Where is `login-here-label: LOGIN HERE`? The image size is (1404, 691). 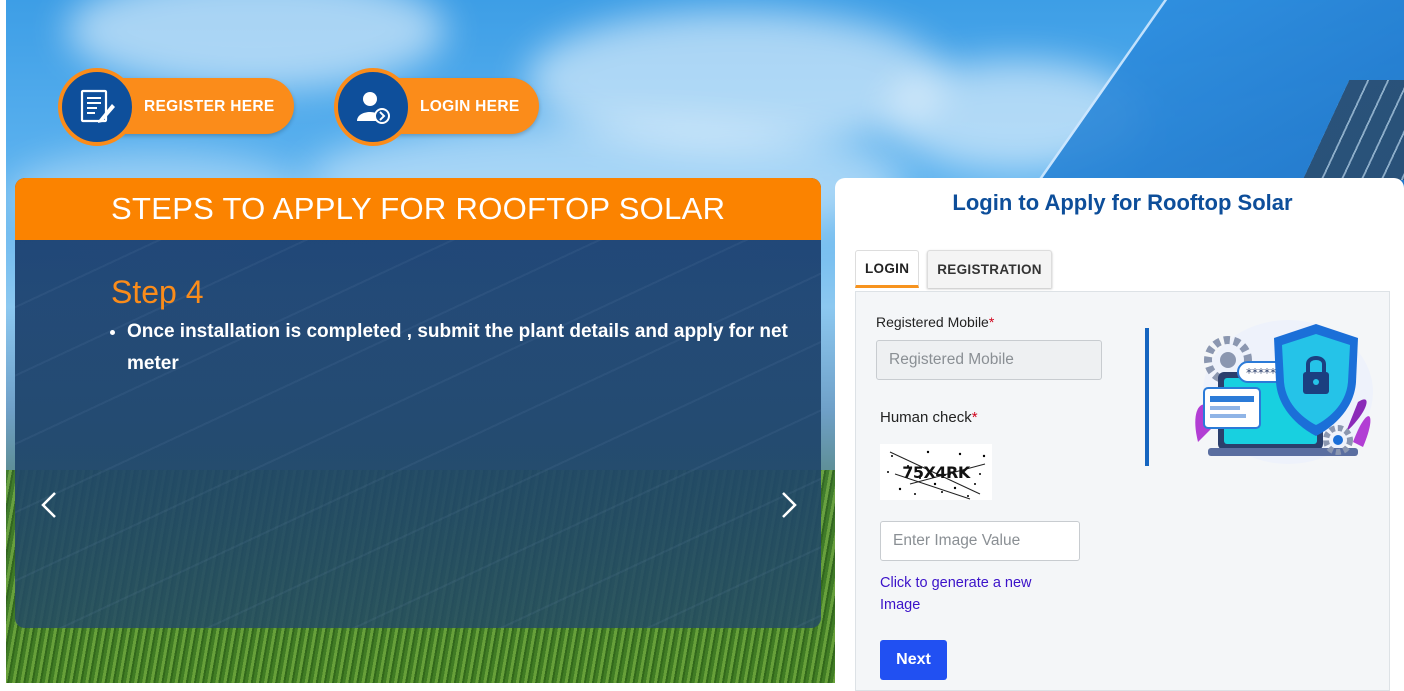 login-here-label: LOGIN HERE is located at coordinates (470, 106).